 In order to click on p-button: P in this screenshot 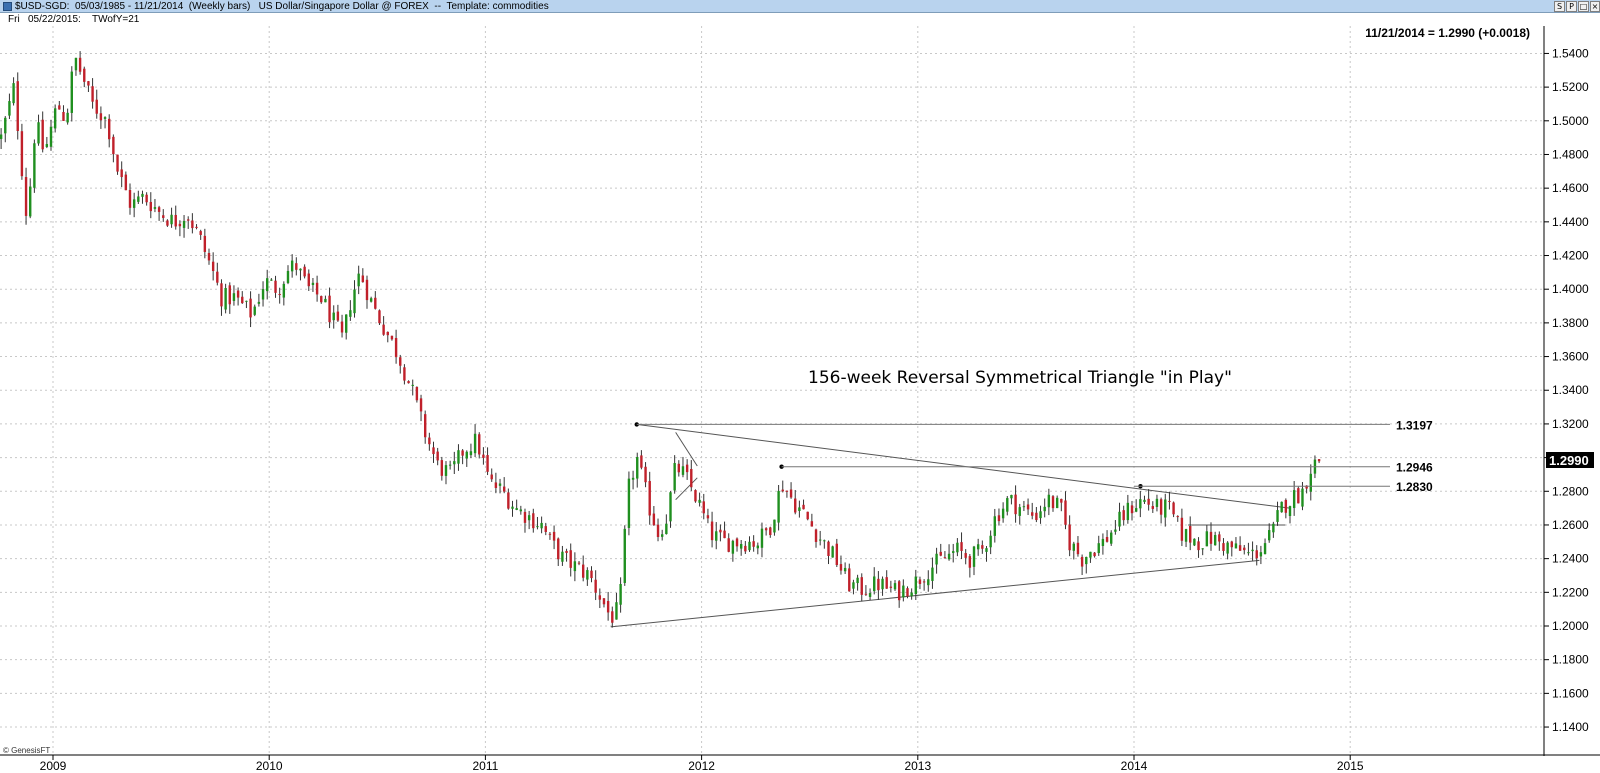, I will do `click(1571, 6)`.